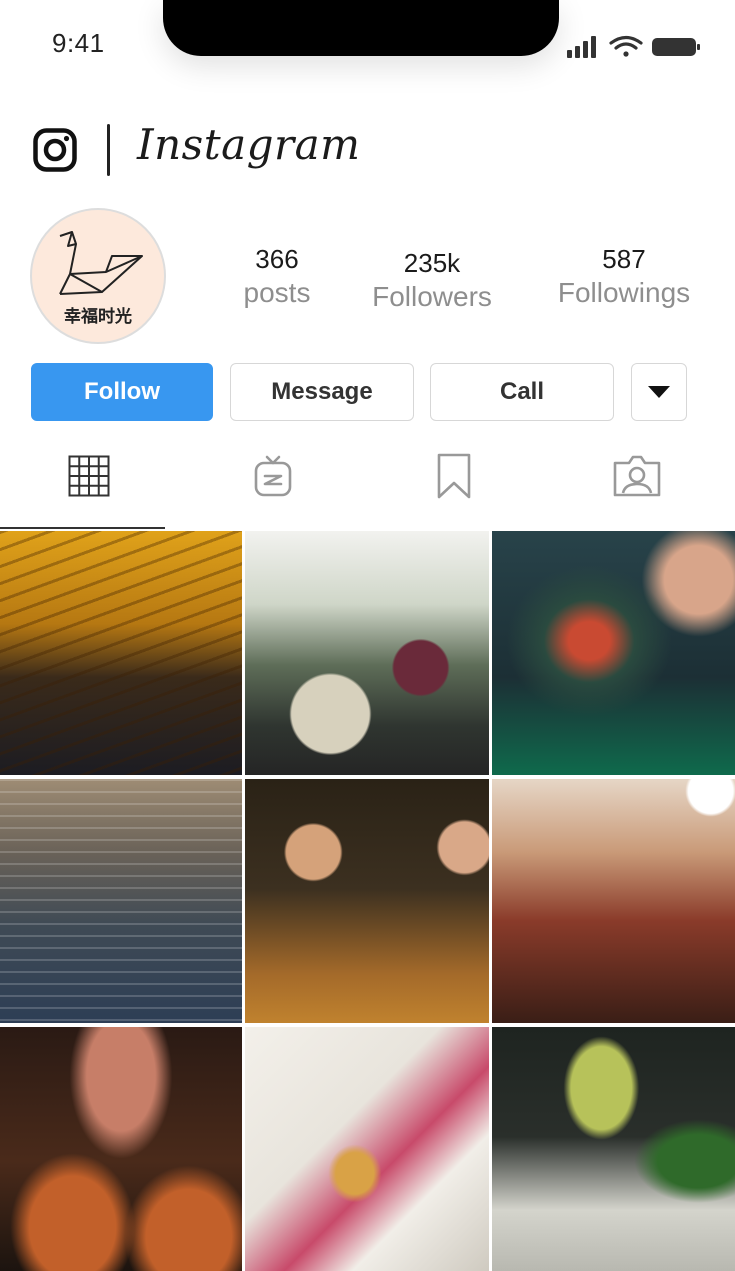 This screenshot has height=1271, width=735. I want to click on grid-icon, so click(89, 476).